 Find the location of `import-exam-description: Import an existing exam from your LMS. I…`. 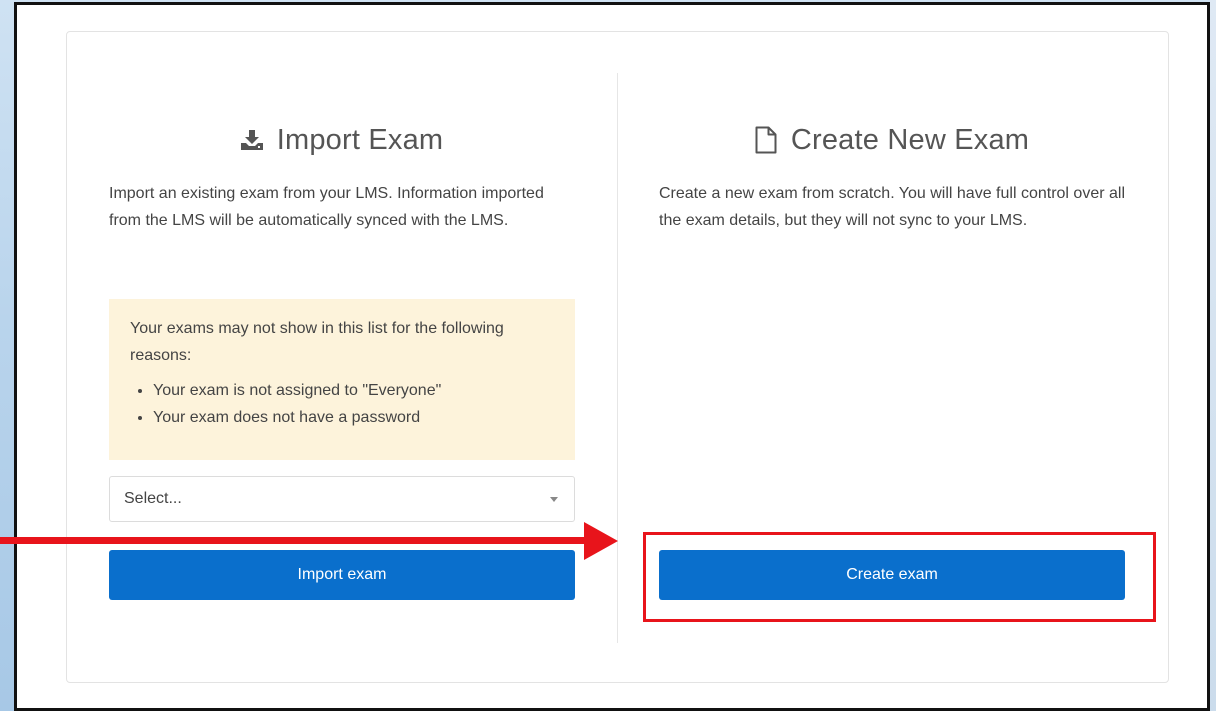

import-exam-description: Import an existing exam from your LMS. I… is located at coordinates (326, 207).